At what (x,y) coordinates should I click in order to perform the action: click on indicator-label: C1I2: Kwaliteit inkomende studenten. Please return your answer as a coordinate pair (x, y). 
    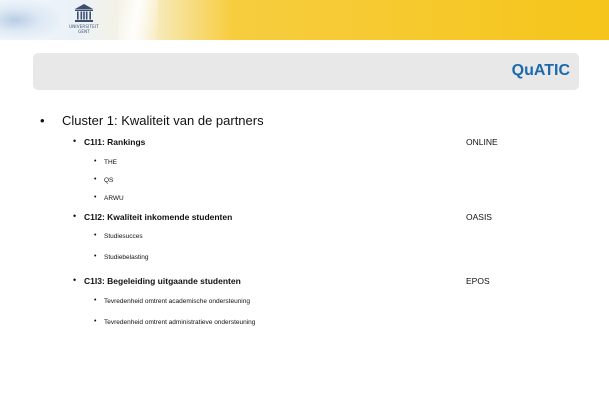
    Looking at the image, I should click on (158, 217).